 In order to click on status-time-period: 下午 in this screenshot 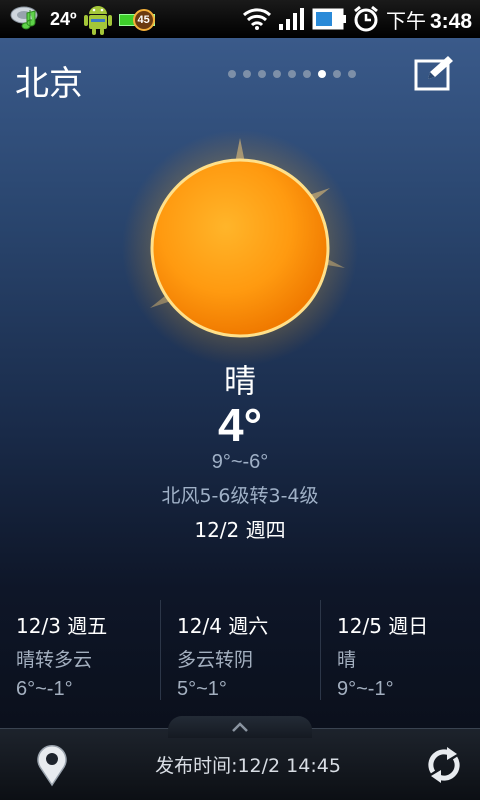, I will do `click(405, 21)`.